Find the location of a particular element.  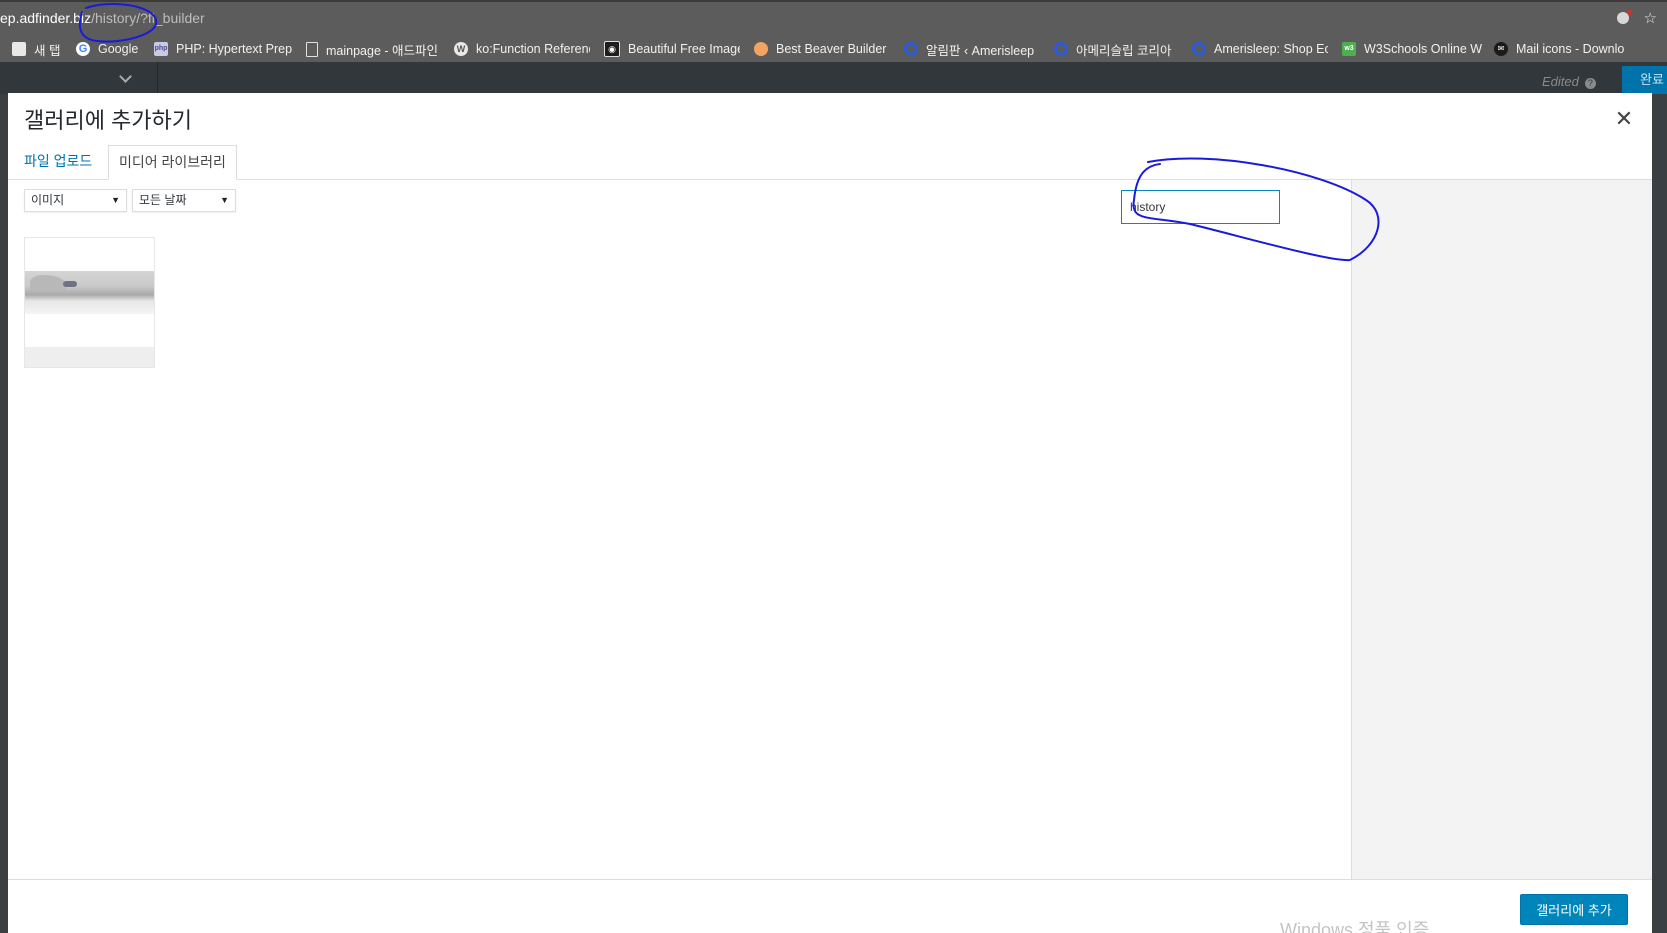

media-attachment-thumbnail is located at coordinates (89, 302).